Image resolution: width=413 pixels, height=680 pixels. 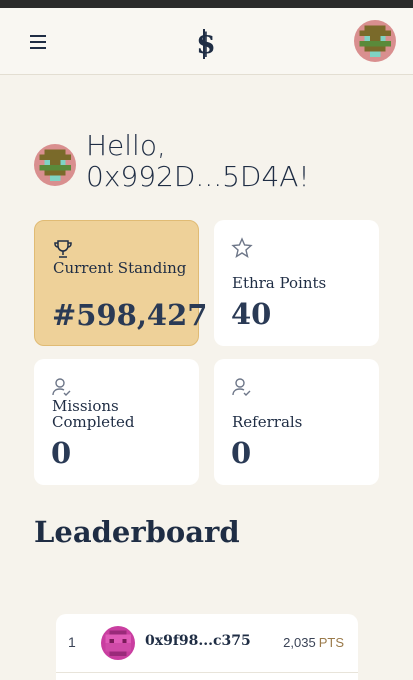 I want to click on ethra-points-value: 40, so click(x=251, y=314).